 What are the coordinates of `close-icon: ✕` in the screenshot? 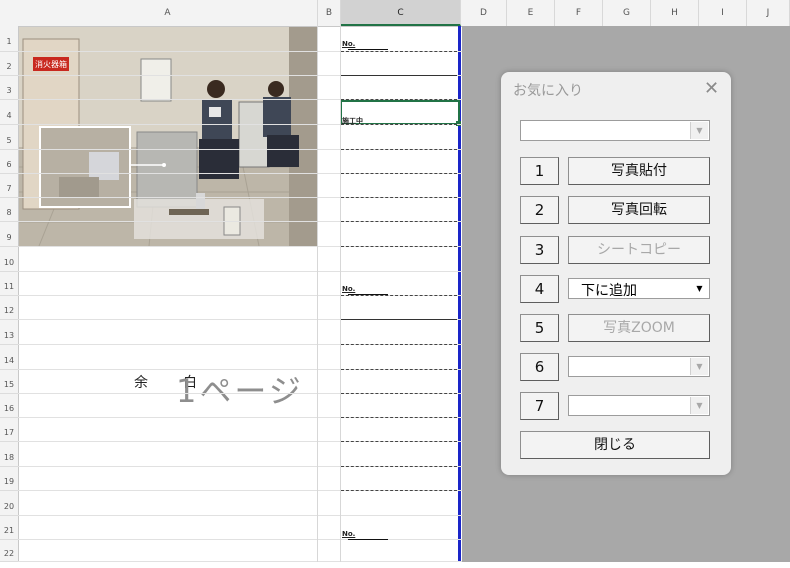 It's located at (711, 88).